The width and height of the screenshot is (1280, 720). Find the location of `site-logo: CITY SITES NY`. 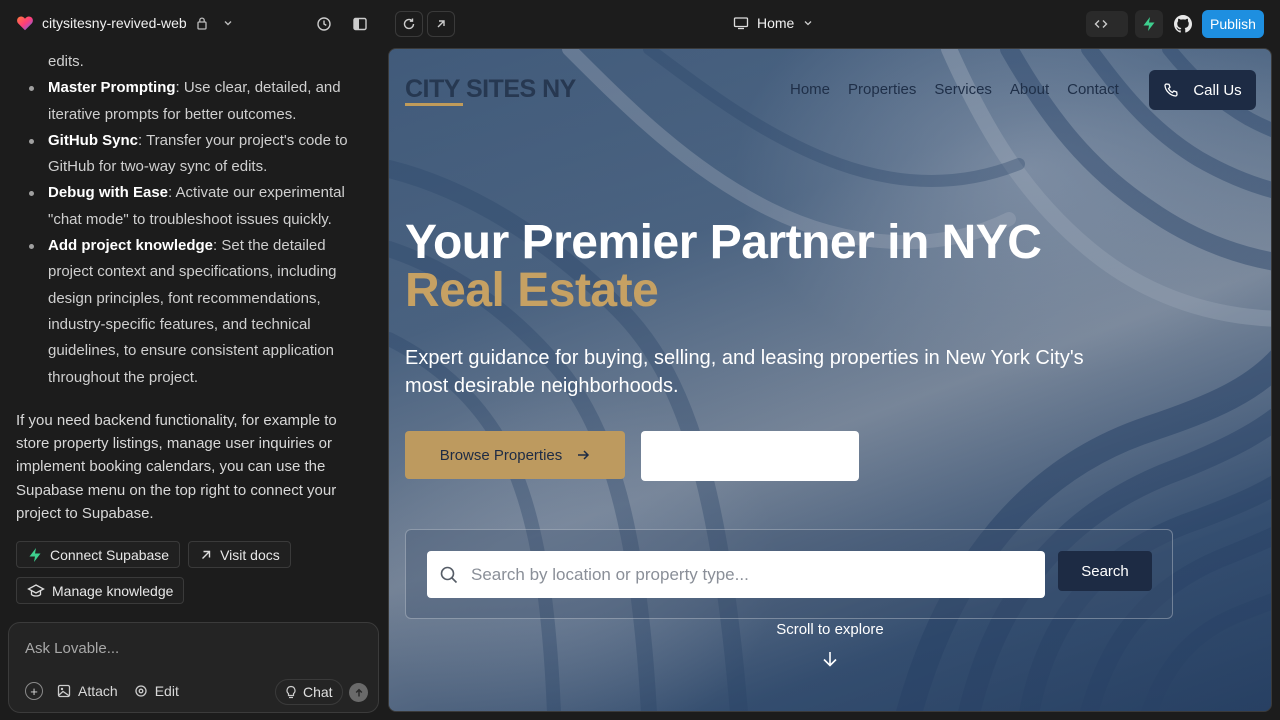

site-logo: CITY SITES NY is located at coordinates (490, 89).